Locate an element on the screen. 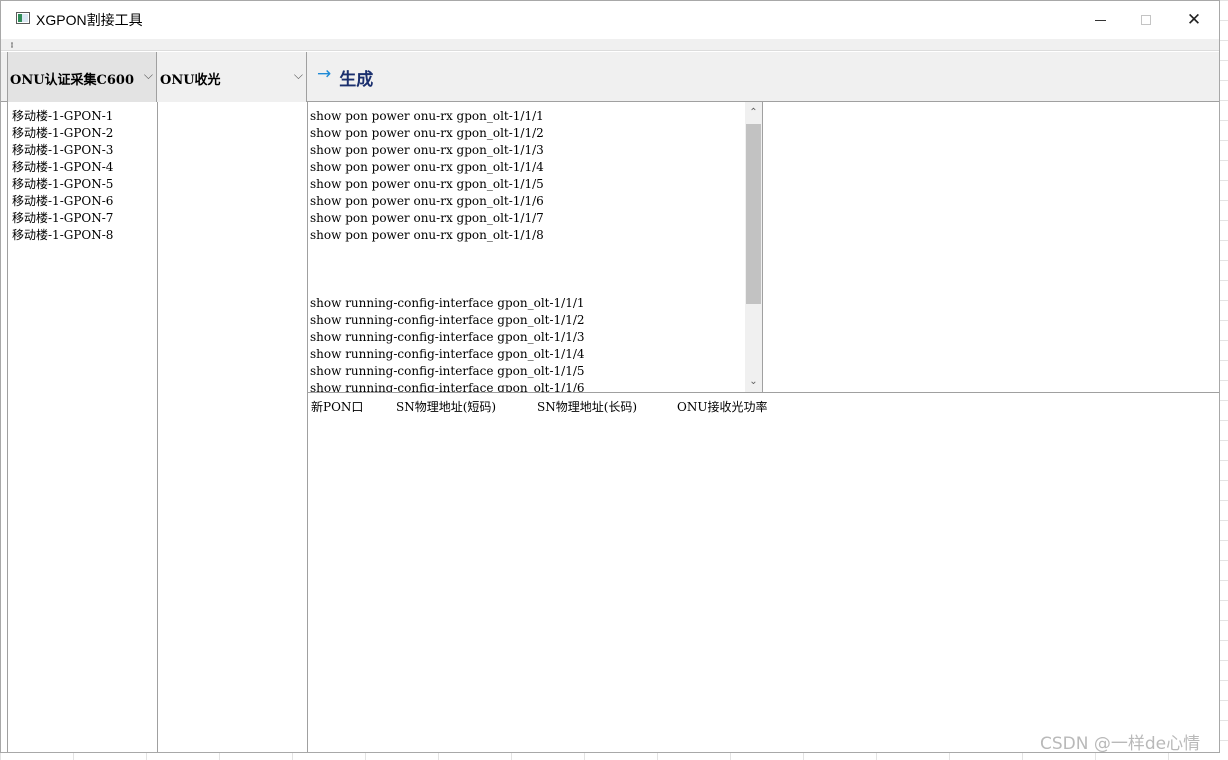  olt-type-value: ONU认证采集C600 is located at coordinates (72, 80).